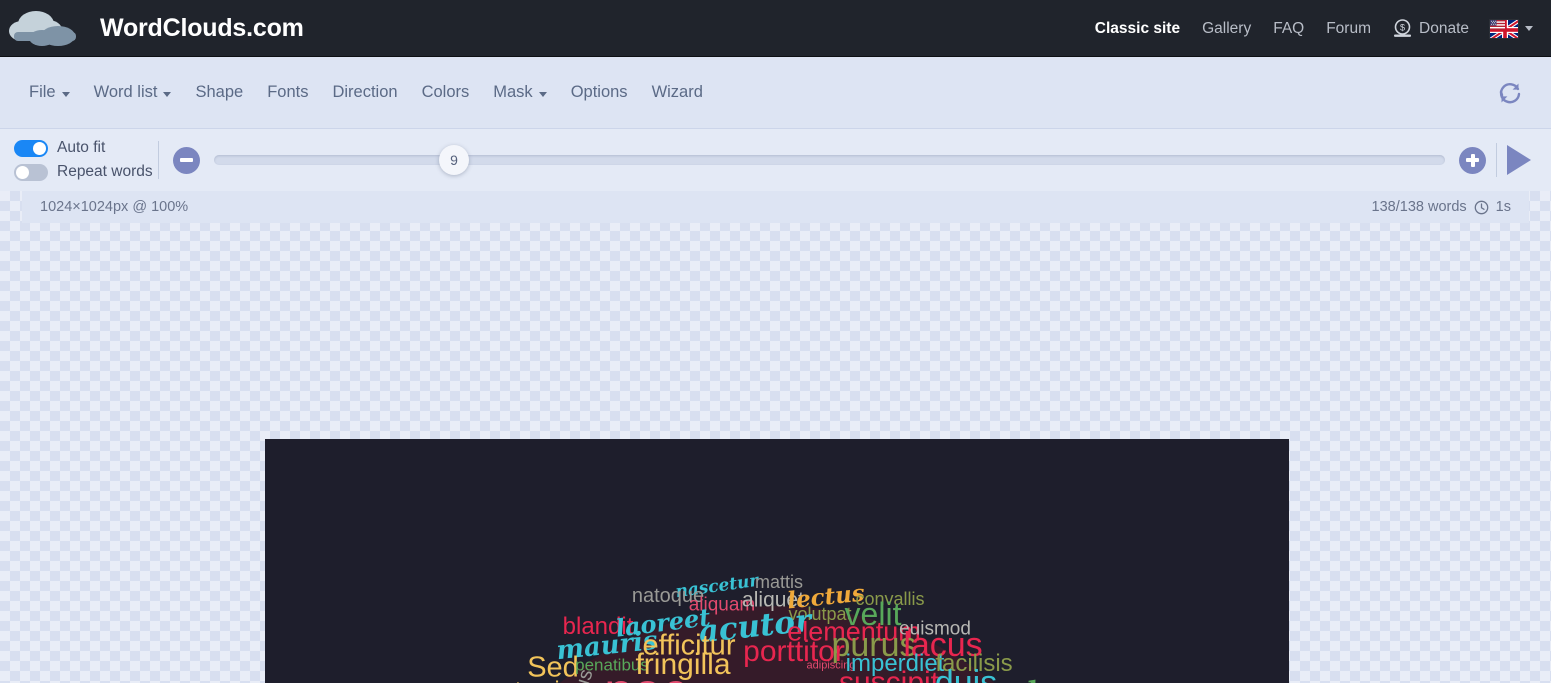  Describe the element at coordinates (454, 160) in the screenshot. I see `slider-thumb: 9` at that location.